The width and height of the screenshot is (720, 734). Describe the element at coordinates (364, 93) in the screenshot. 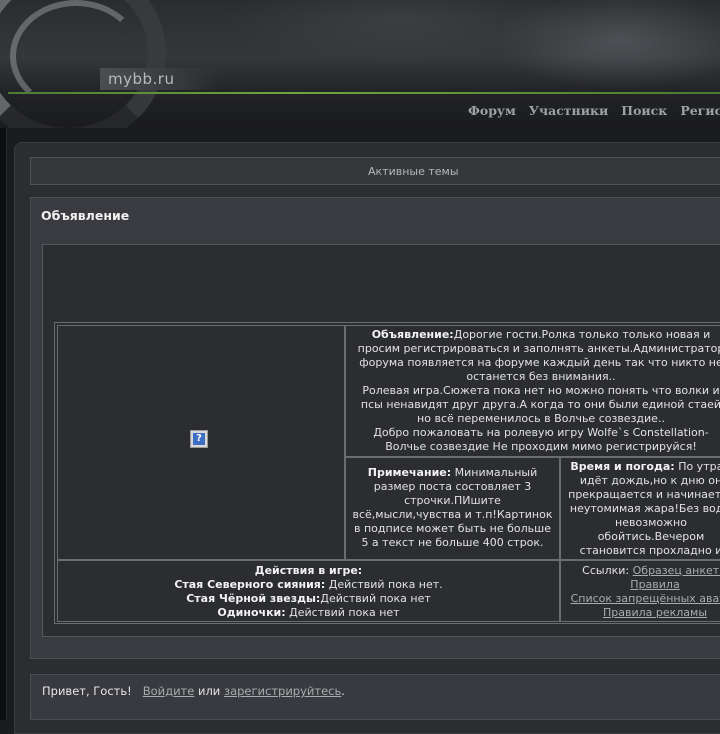

I see `header-accent-line` at that location.